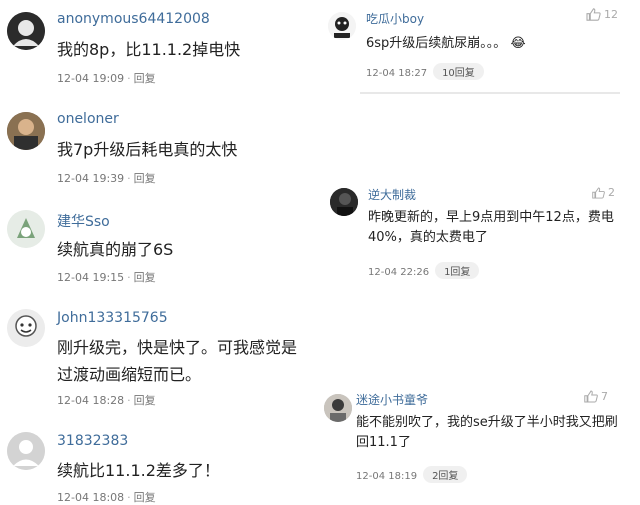 This screenshot has width=640, height=505. I want to click on timestamp: 12-04 18:08, so click(91, 497).